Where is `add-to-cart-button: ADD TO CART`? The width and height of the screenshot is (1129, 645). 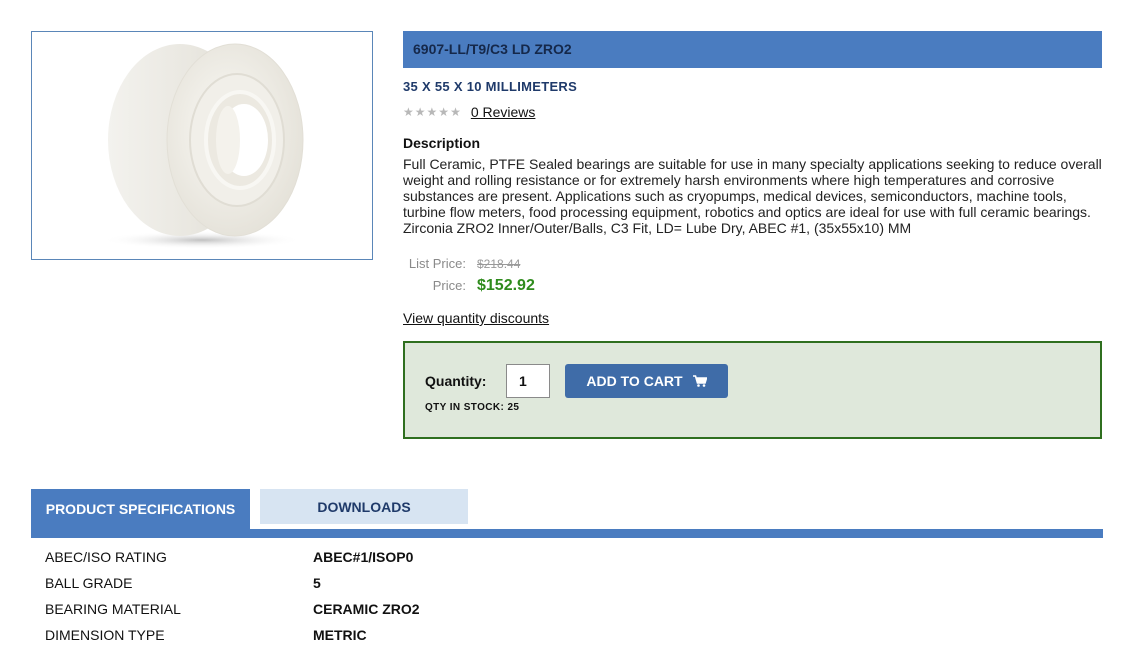 add-to-cart-button: ADD TO CART is located at coordinates (646, 381).